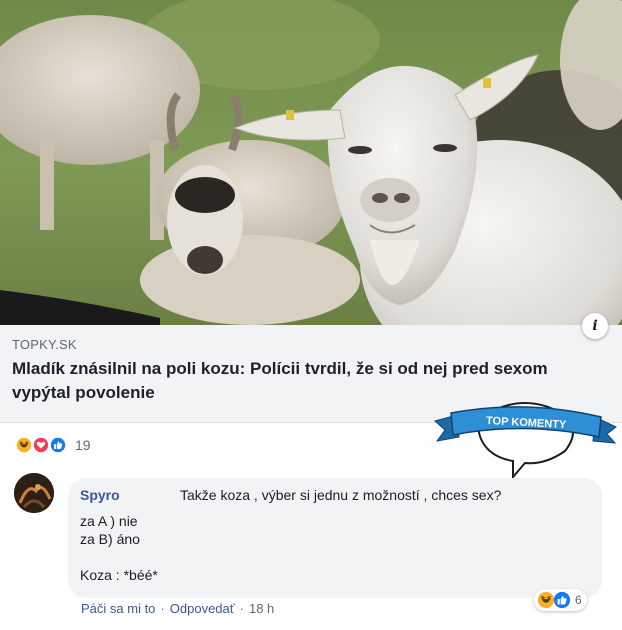  I want to click on link-domain: TOPKY.SK, so click(44, 344).